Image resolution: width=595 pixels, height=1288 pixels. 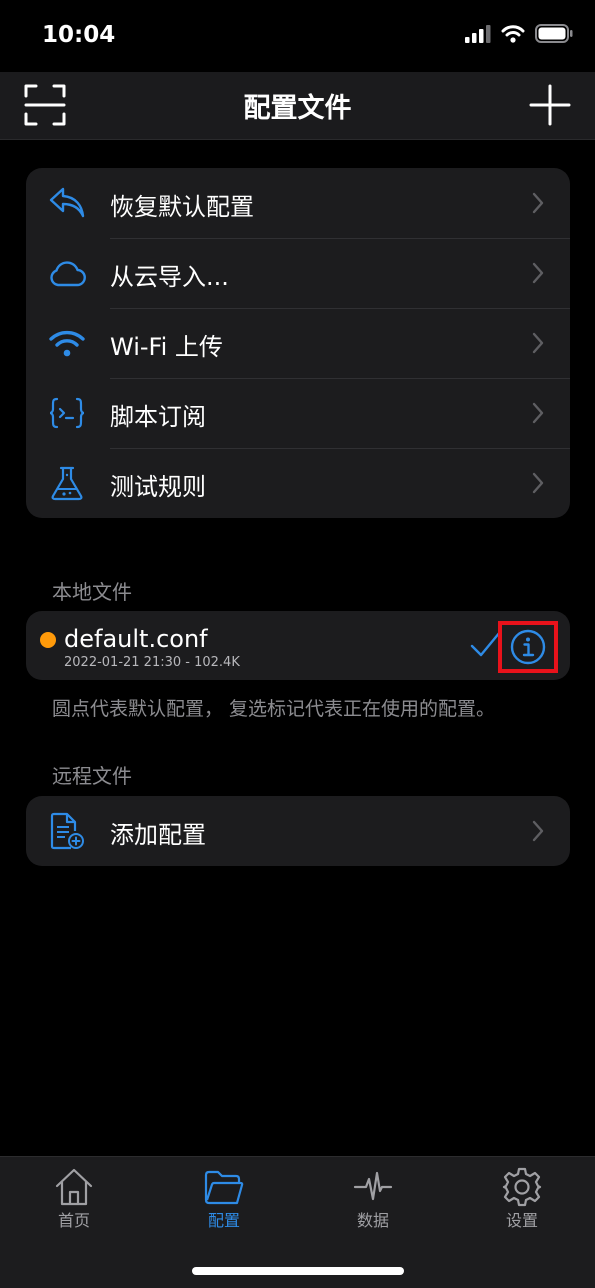 I want to click on status-icons, so click(x=519, y=33).